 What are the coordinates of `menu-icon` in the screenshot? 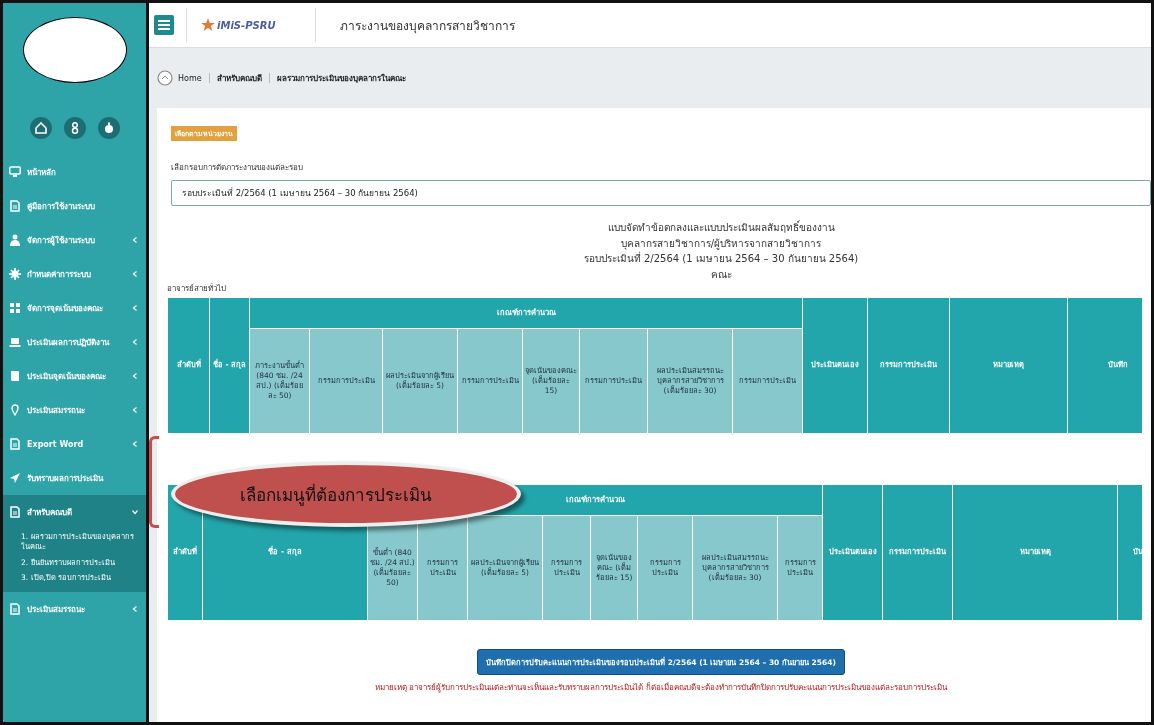 It's located at (164, 25).